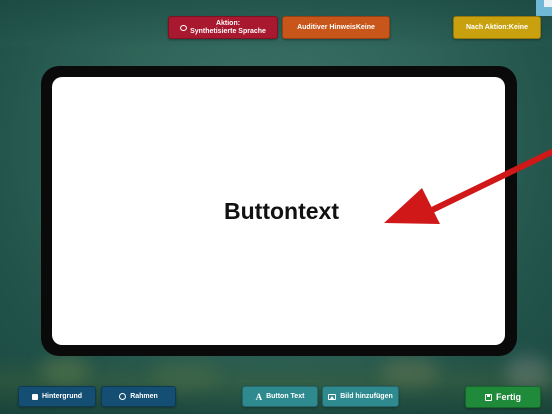 This screenshot has height=414, width=552. What do you see at coordinates (548, 3) in the screenshot?
I see `corner-indicator` at bounding box center [548, 3].